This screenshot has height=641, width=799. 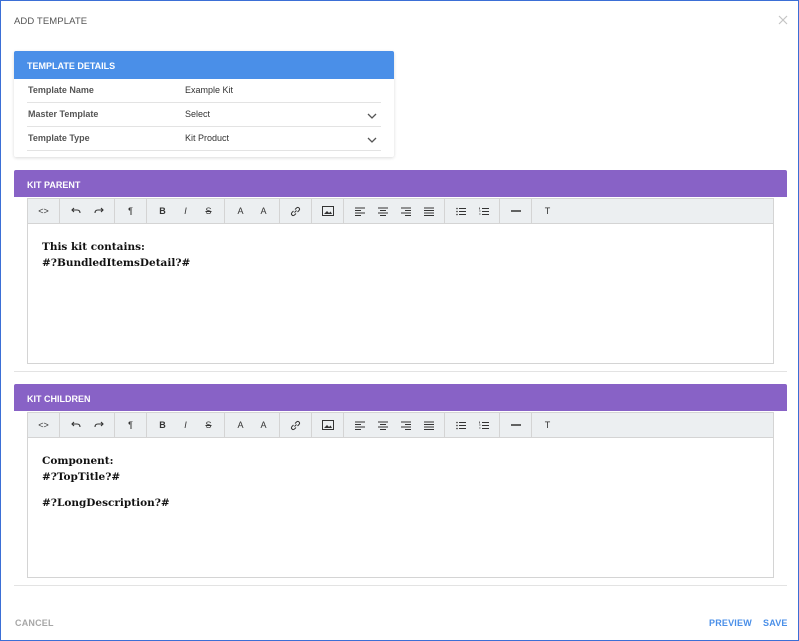 What do you see at coordinates (209, 90) in the screenshot?
I see `template-name-input: Example Kit` at bounding box center [209, 90].